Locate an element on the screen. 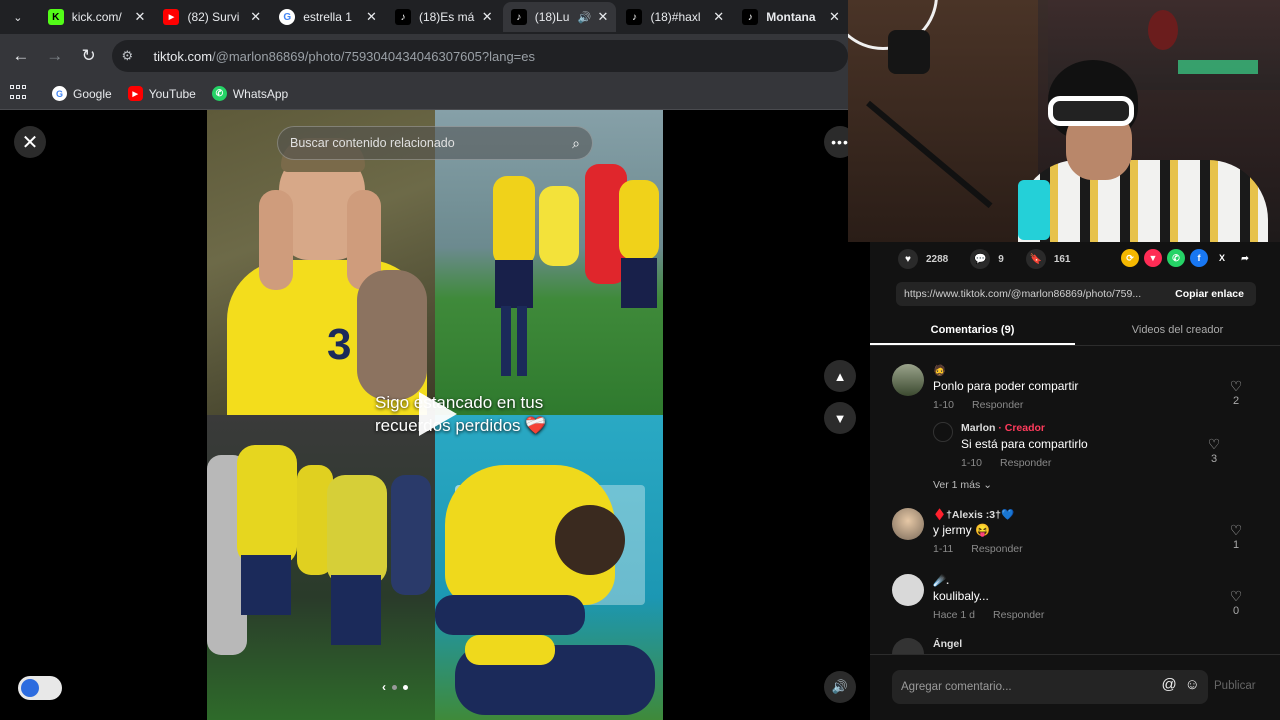 This screenshot has height=720, width=1280. related-search-input: Buscar contenido relacionado ⌕ is located at coordinates (435, 143).